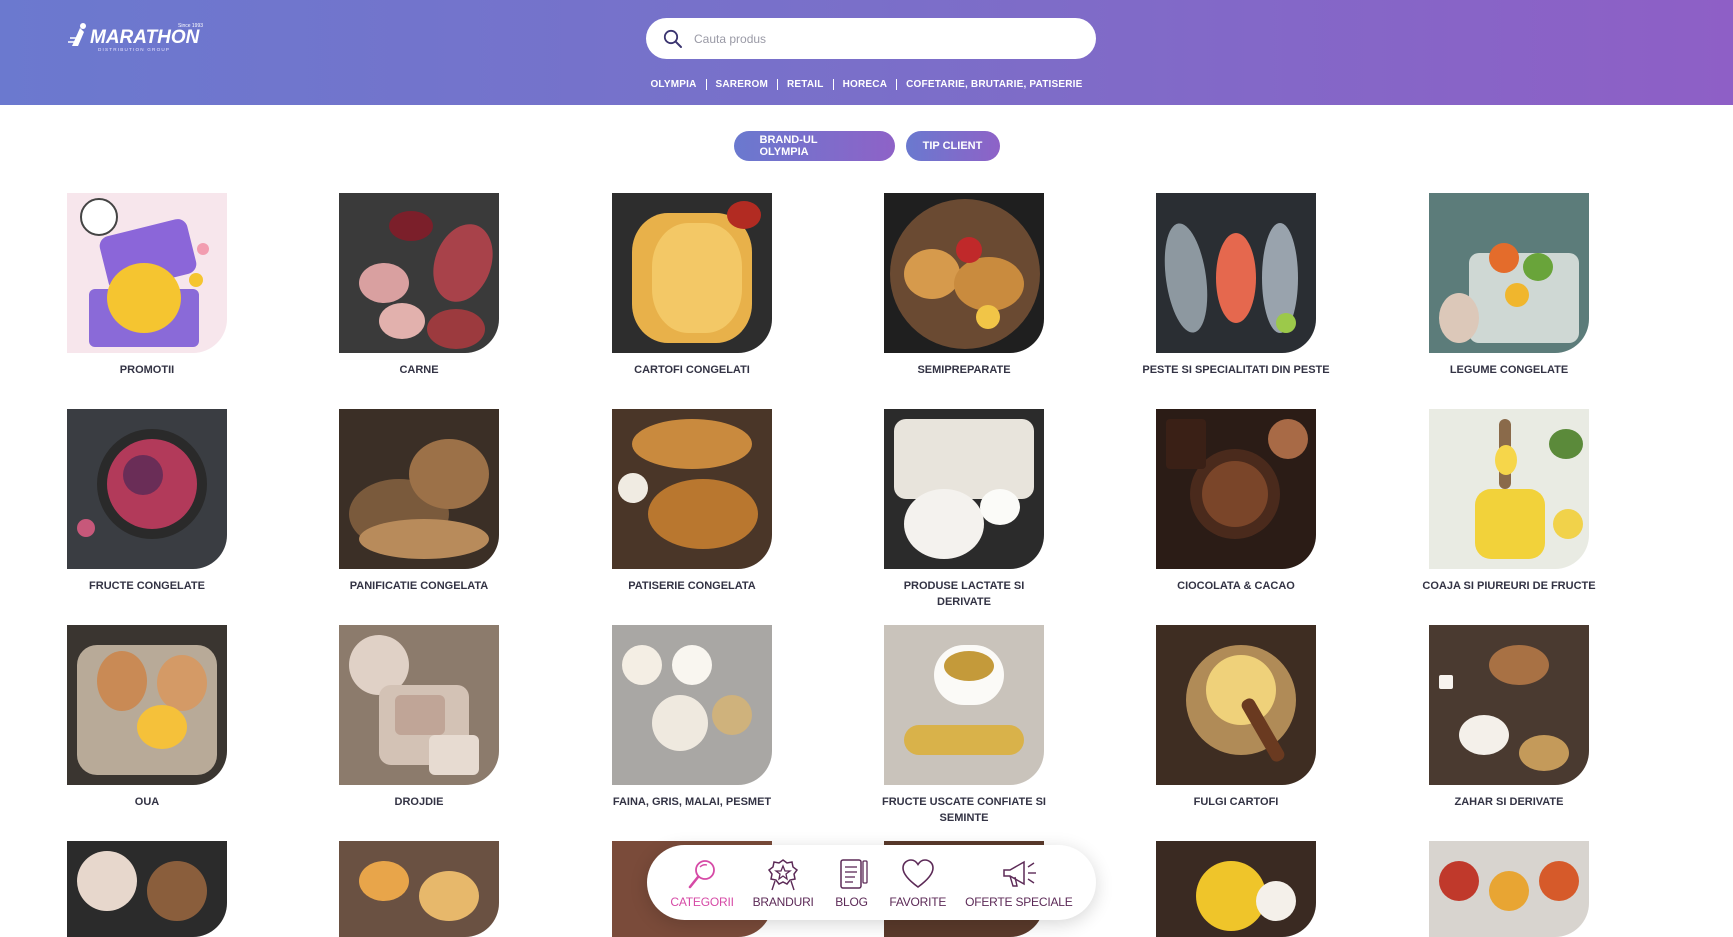 Image resolution: width=1733 pixels, height=937 pixels. I want to click on nav-sarerom: SAREROM, so click(742, 84).